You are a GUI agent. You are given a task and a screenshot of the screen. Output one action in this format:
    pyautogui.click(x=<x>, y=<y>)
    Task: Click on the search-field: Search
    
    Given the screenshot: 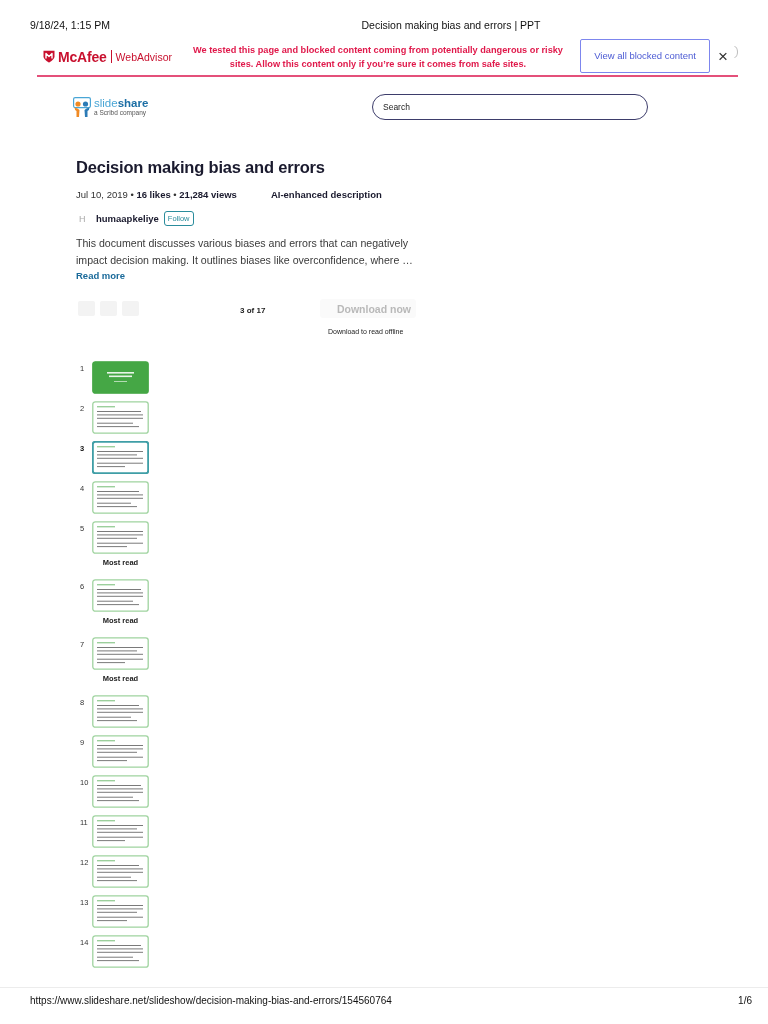 What is the action you would take?
    pyautogui.click(x=510, y=107)
    